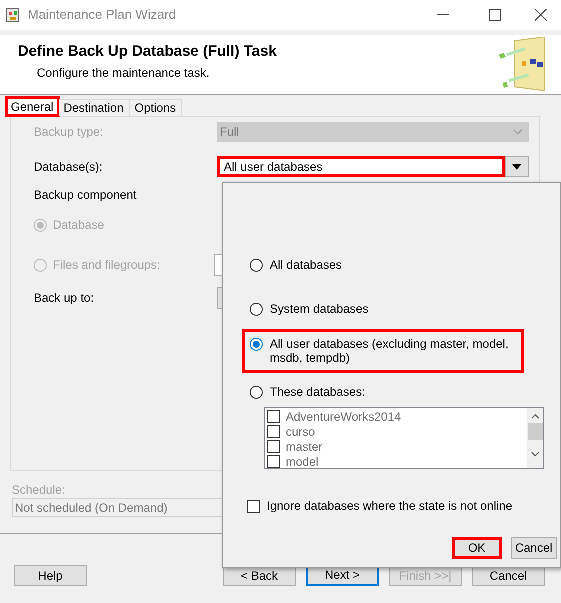 The image size is (561, 603). Describe the element at coordinates (304, 447) in the screenshot. I see `database-name: master` at that location.